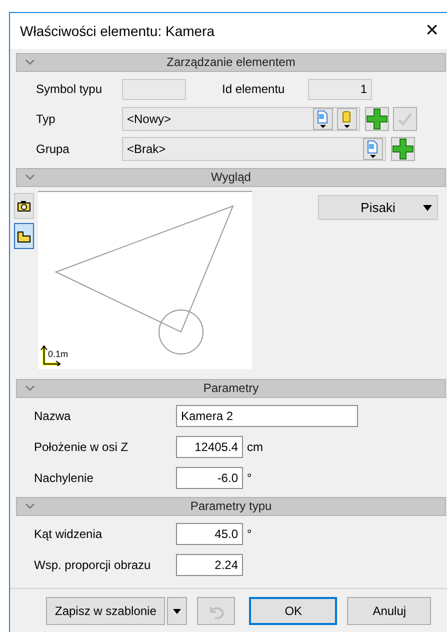 This screenshot has width=447, height=632. Describe the element at coordinates (378, 207) in the screenshot. I see `pens-dropdown: Pisaki` at that location.